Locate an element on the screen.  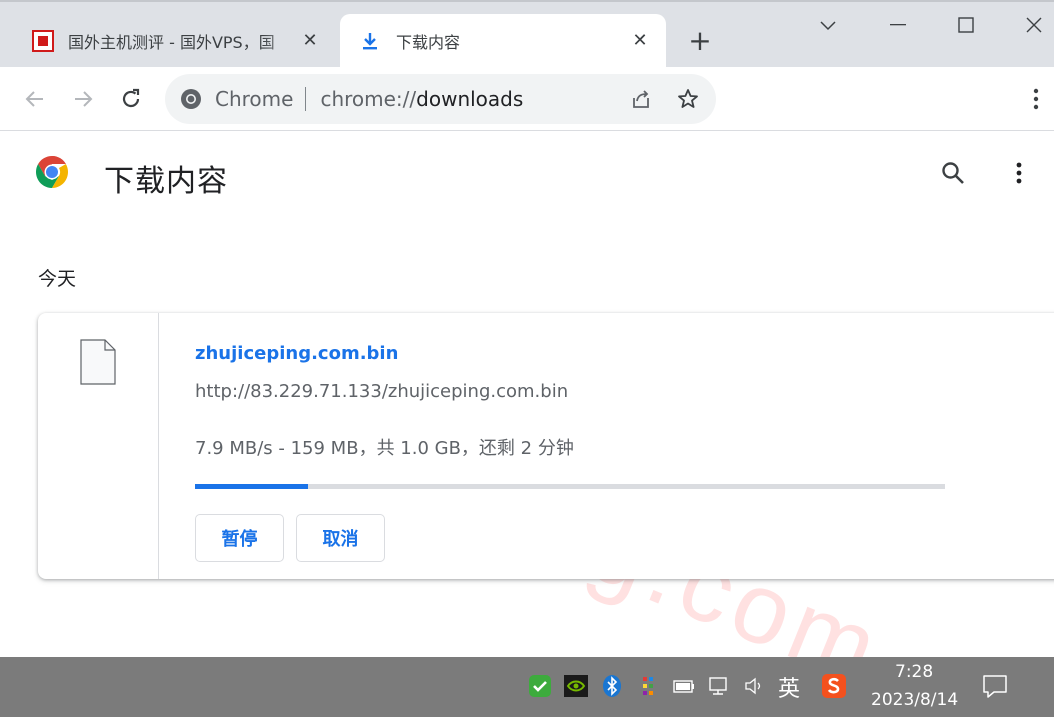
security-check-icon is located at coordinates (540, 686).